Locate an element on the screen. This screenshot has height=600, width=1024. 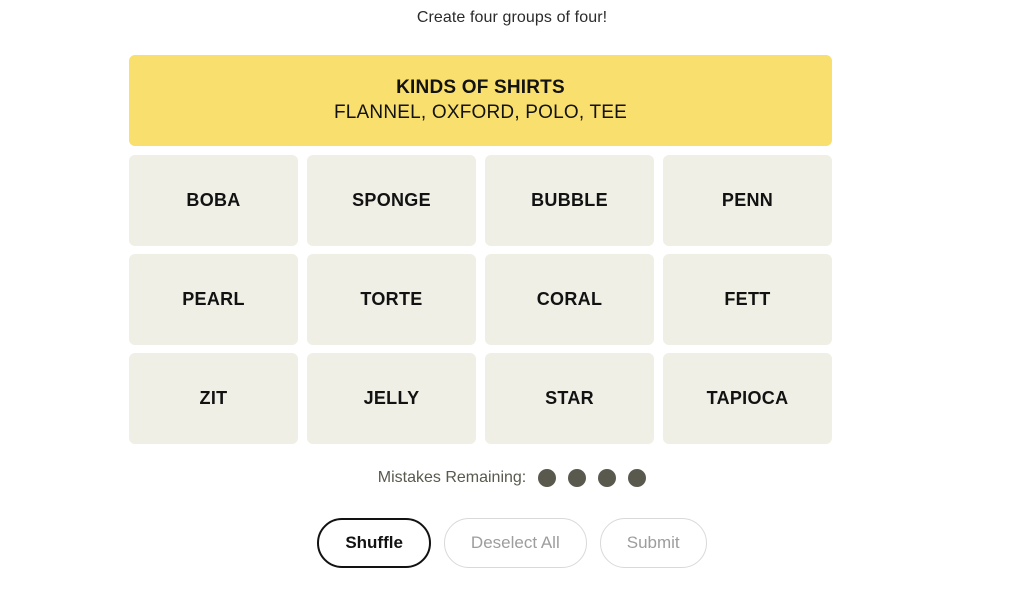
word-tile-torte: TORTE is located at coordinates (391, 299).